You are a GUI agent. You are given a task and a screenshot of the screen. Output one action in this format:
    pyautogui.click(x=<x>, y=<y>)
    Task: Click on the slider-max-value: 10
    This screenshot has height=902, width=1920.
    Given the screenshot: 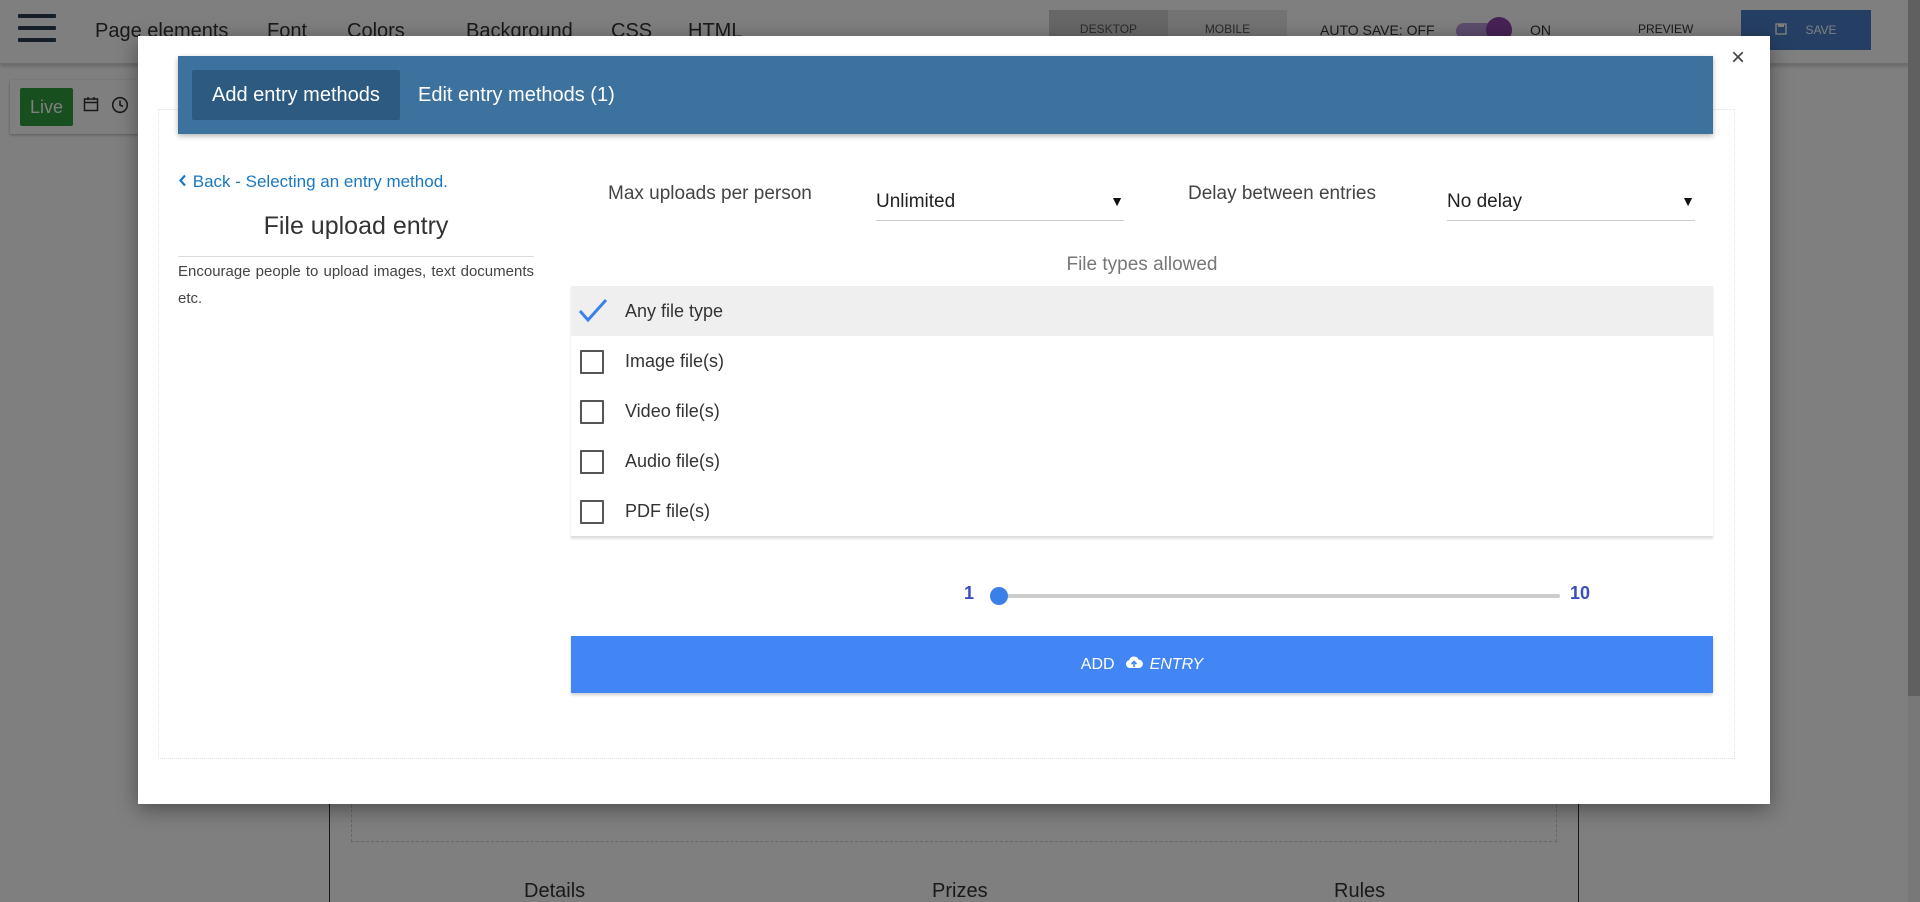 What is the action you would take?
    pyautogui.click(x=1580, y=593)
    